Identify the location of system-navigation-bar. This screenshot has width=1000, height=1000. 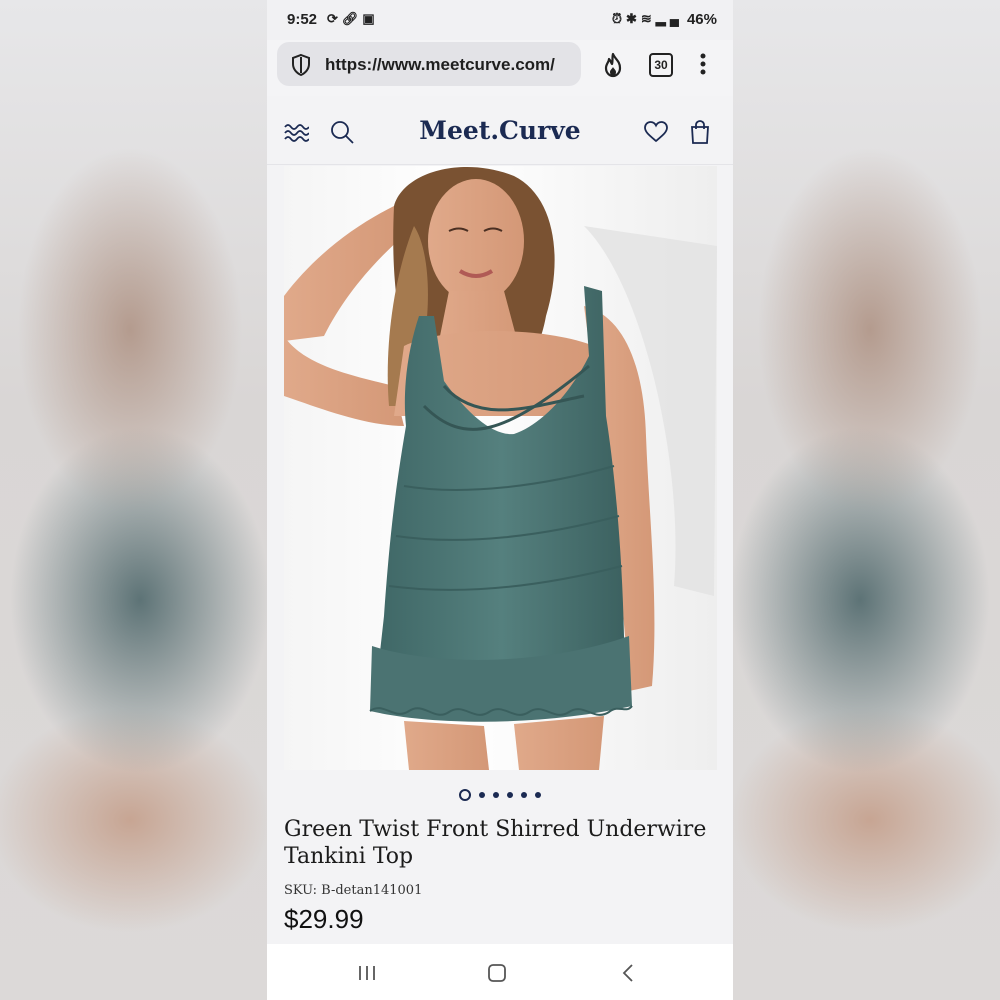
(500, 972).